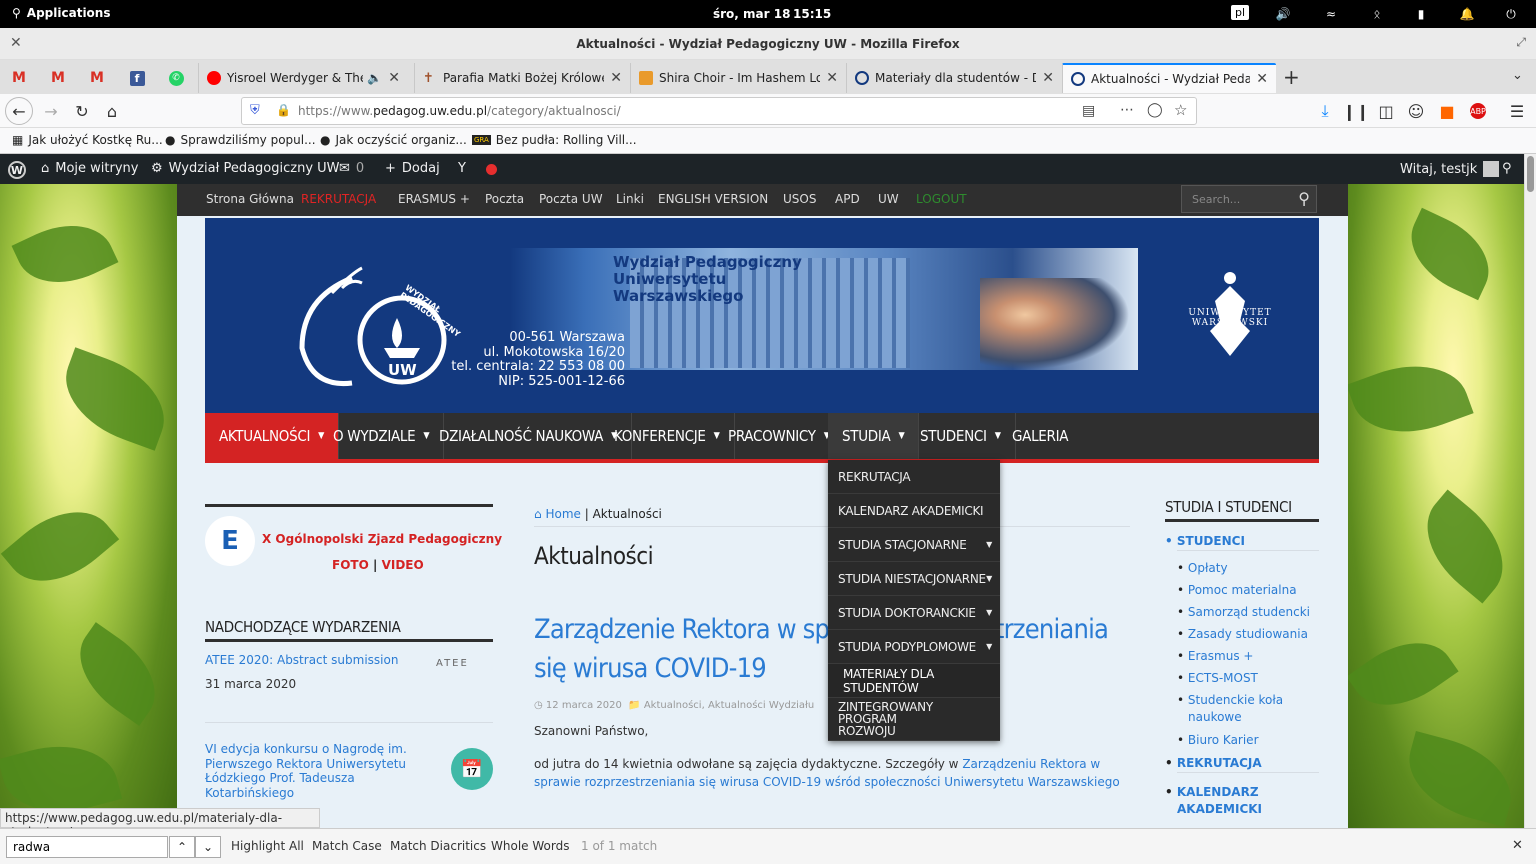 This screenshot has height=864, width=1536. What do you see at coordinates (1248, 678) in the screenshot?
I see `sidebar-item-ects: • ECTS-MOST` at bounding box center [1248, 678].